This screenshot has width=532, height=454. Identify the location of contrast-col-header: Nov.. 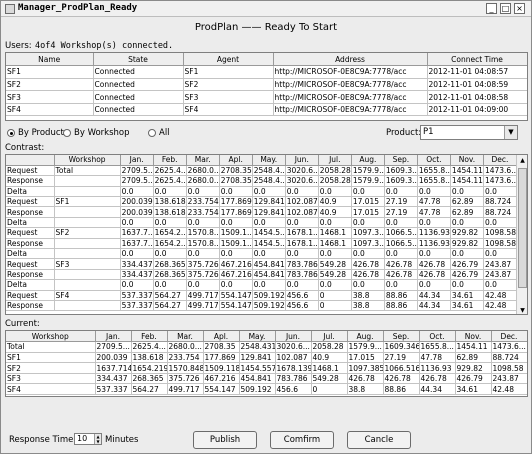
(467, 160).